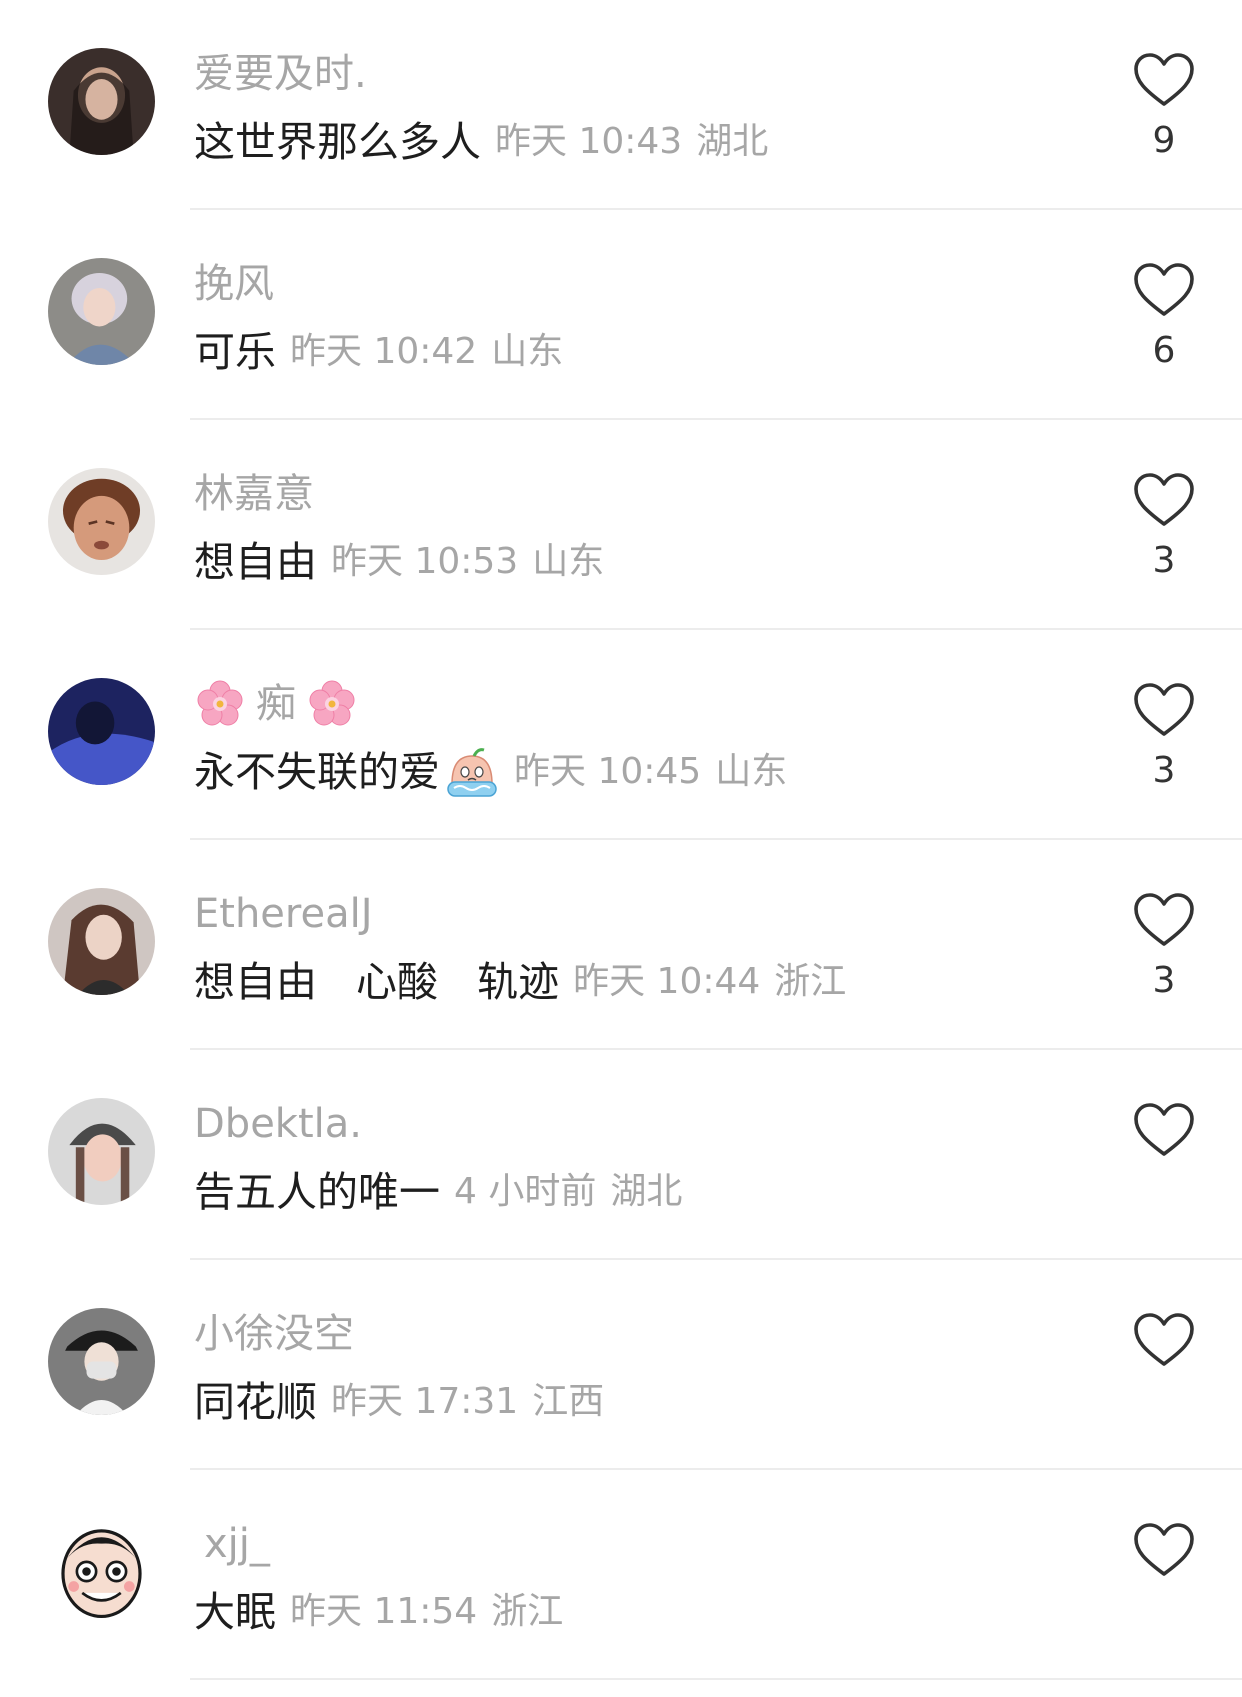  Describe the element at coordinates (397, 982) in the screenshot. I see `comment-text-segment: 心酸` at that location.